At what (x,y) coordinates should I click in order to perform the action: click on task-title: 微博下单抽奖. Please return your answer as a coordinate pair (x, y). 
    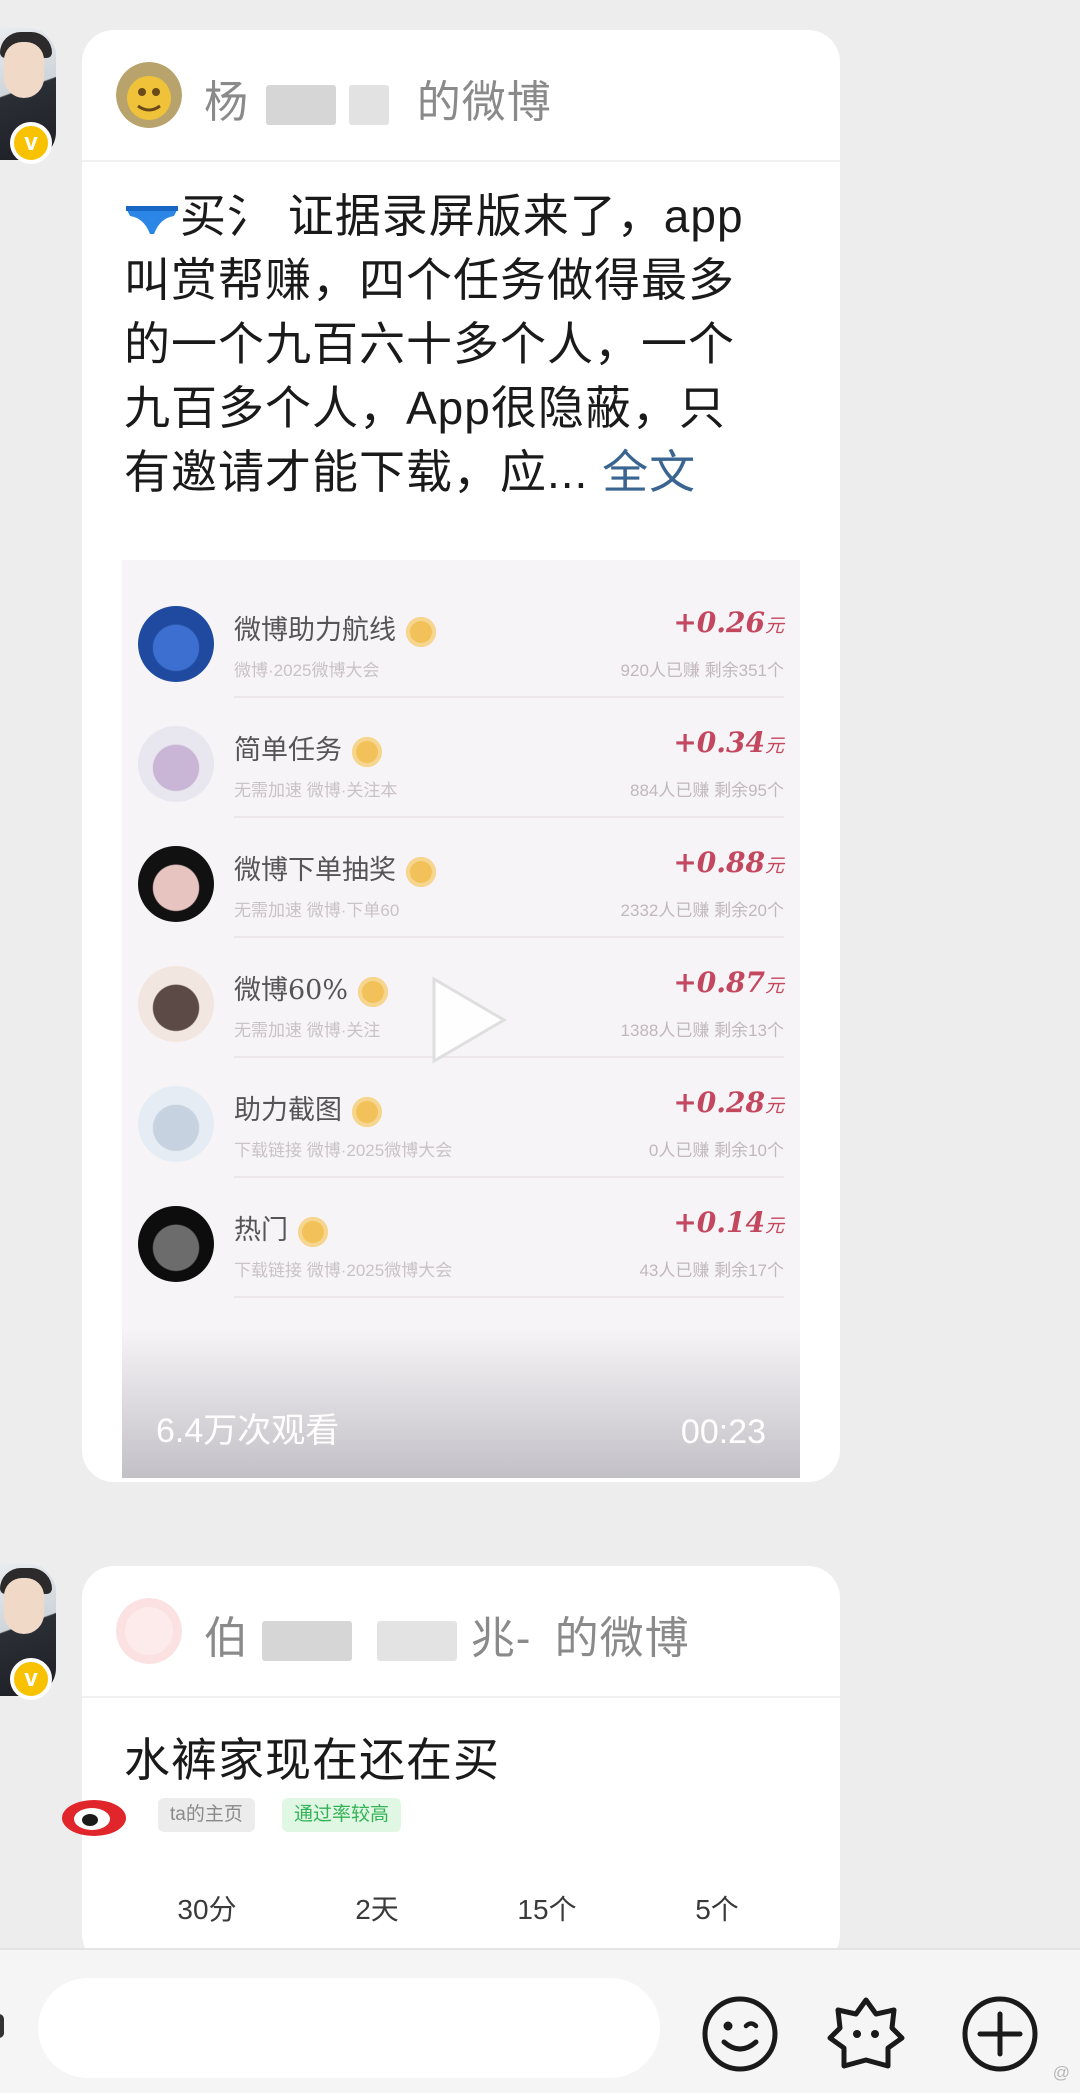
    Looking at the image, I should click on (335, 867).